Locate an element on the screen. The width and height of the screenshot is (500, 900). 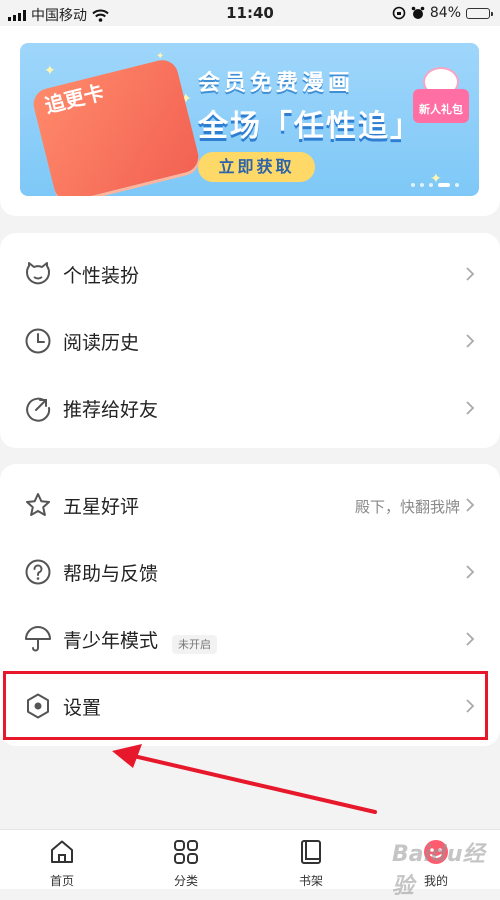
nav-label: 首页 is located at coordinates (61, 881).